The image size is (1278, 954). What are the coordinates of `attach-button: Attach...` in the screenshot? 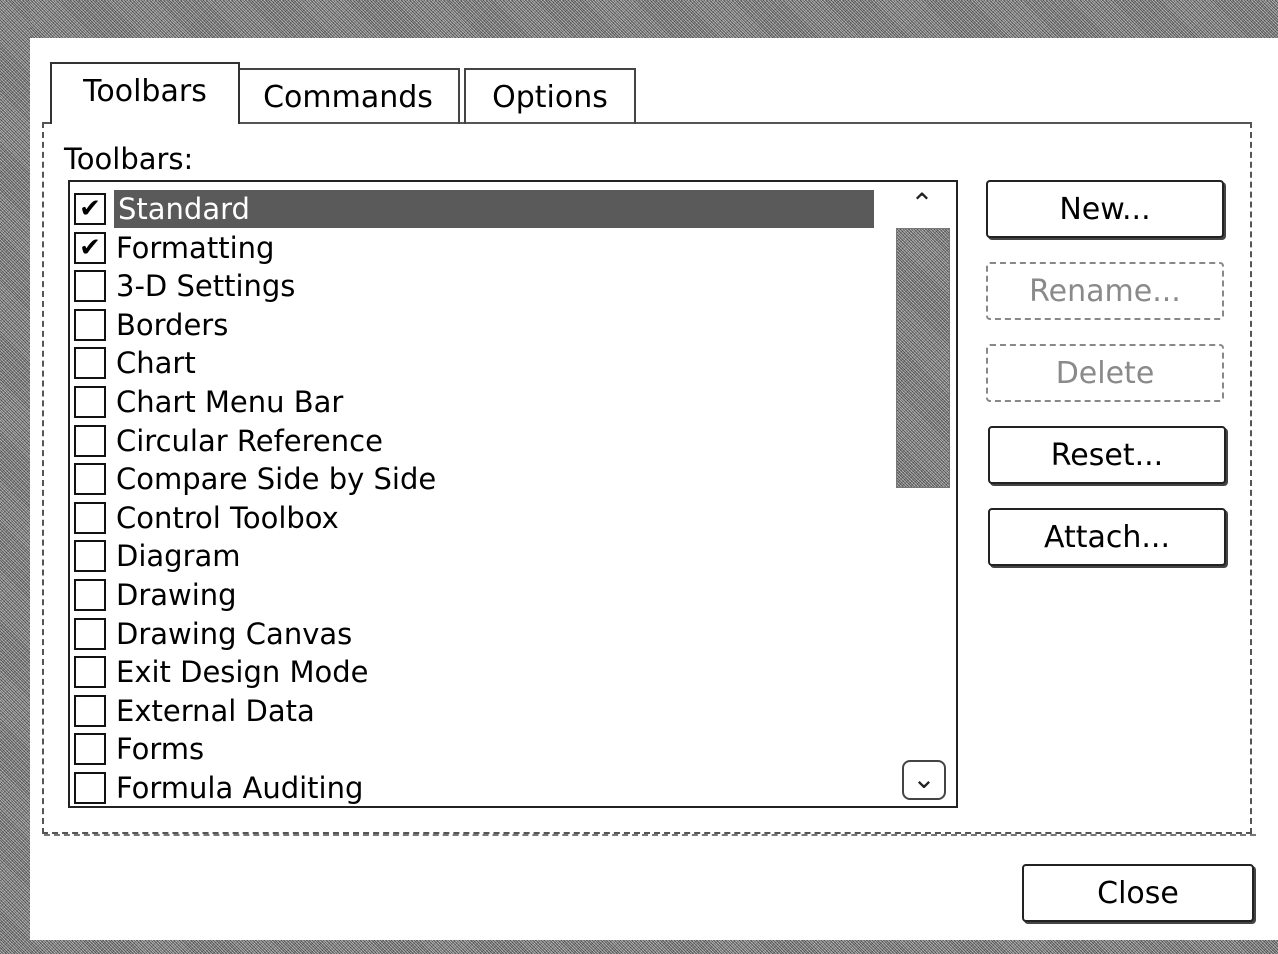 It's located at (1107, 537).